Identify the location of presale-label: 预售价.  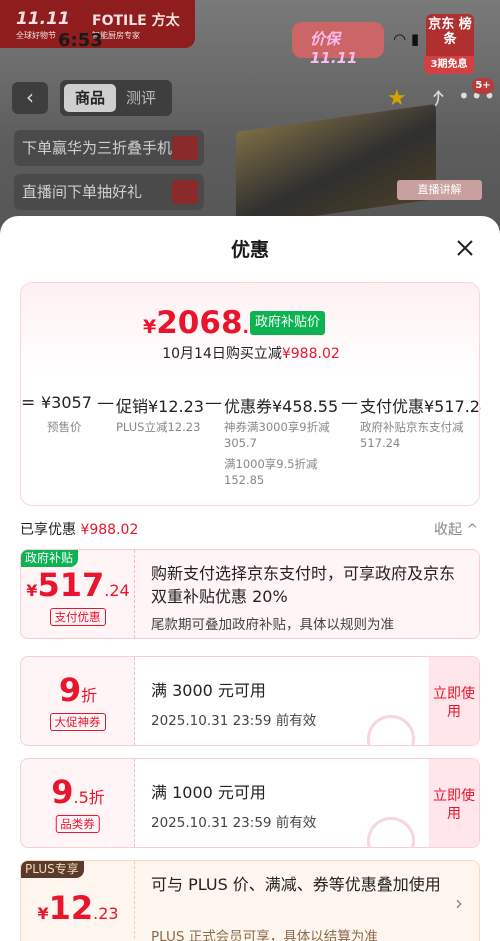
(64, 427).